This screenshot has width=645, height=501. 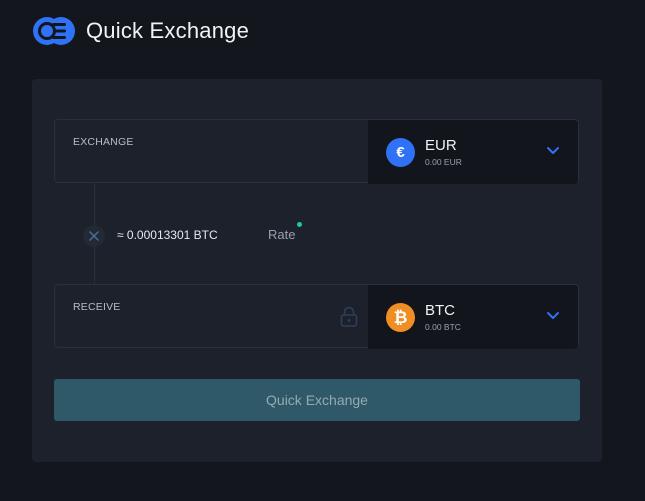 I want to click on receive-currency-code: BTC, so click(x=440, y=310).